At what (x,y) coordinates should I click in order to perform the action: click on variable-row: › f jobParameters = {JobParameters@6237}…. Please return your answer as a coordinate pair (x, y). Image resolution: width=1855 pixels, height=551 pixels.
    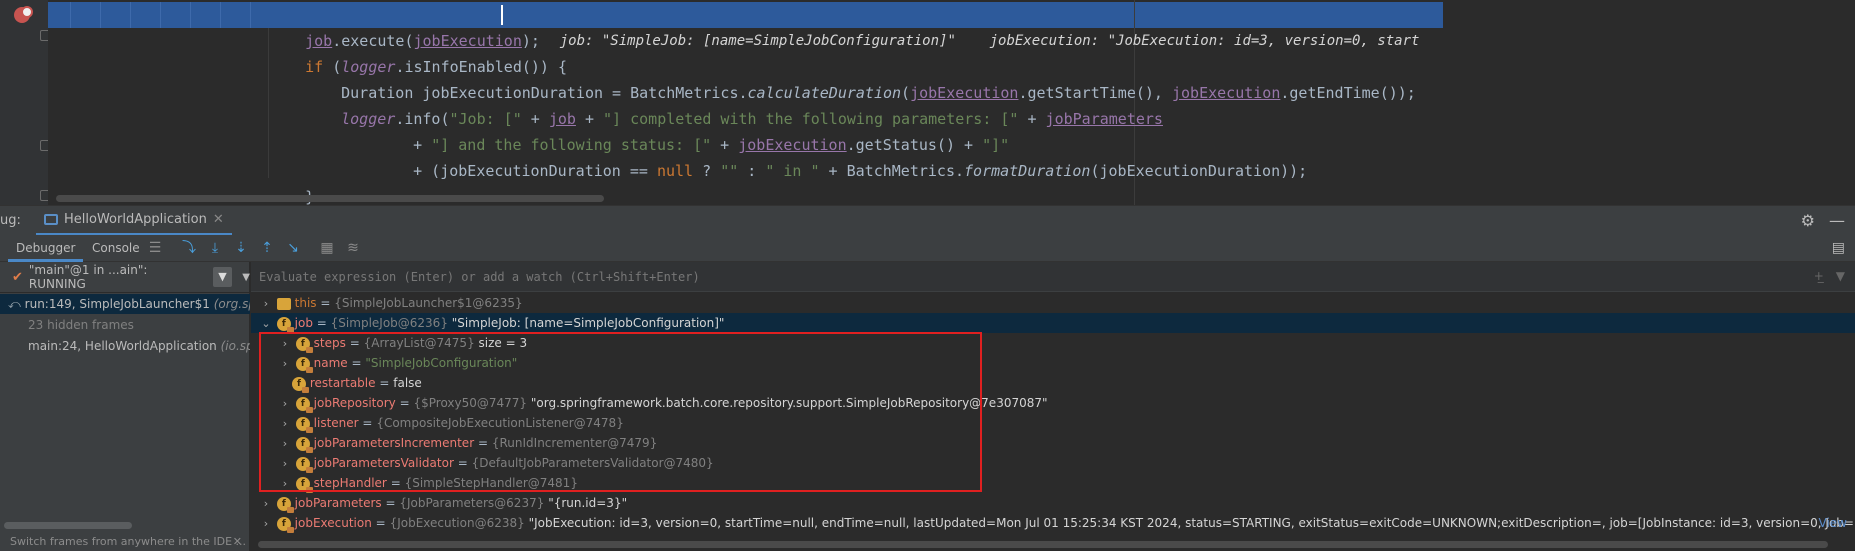
    Looking at the image, I should click on (1053, 503).